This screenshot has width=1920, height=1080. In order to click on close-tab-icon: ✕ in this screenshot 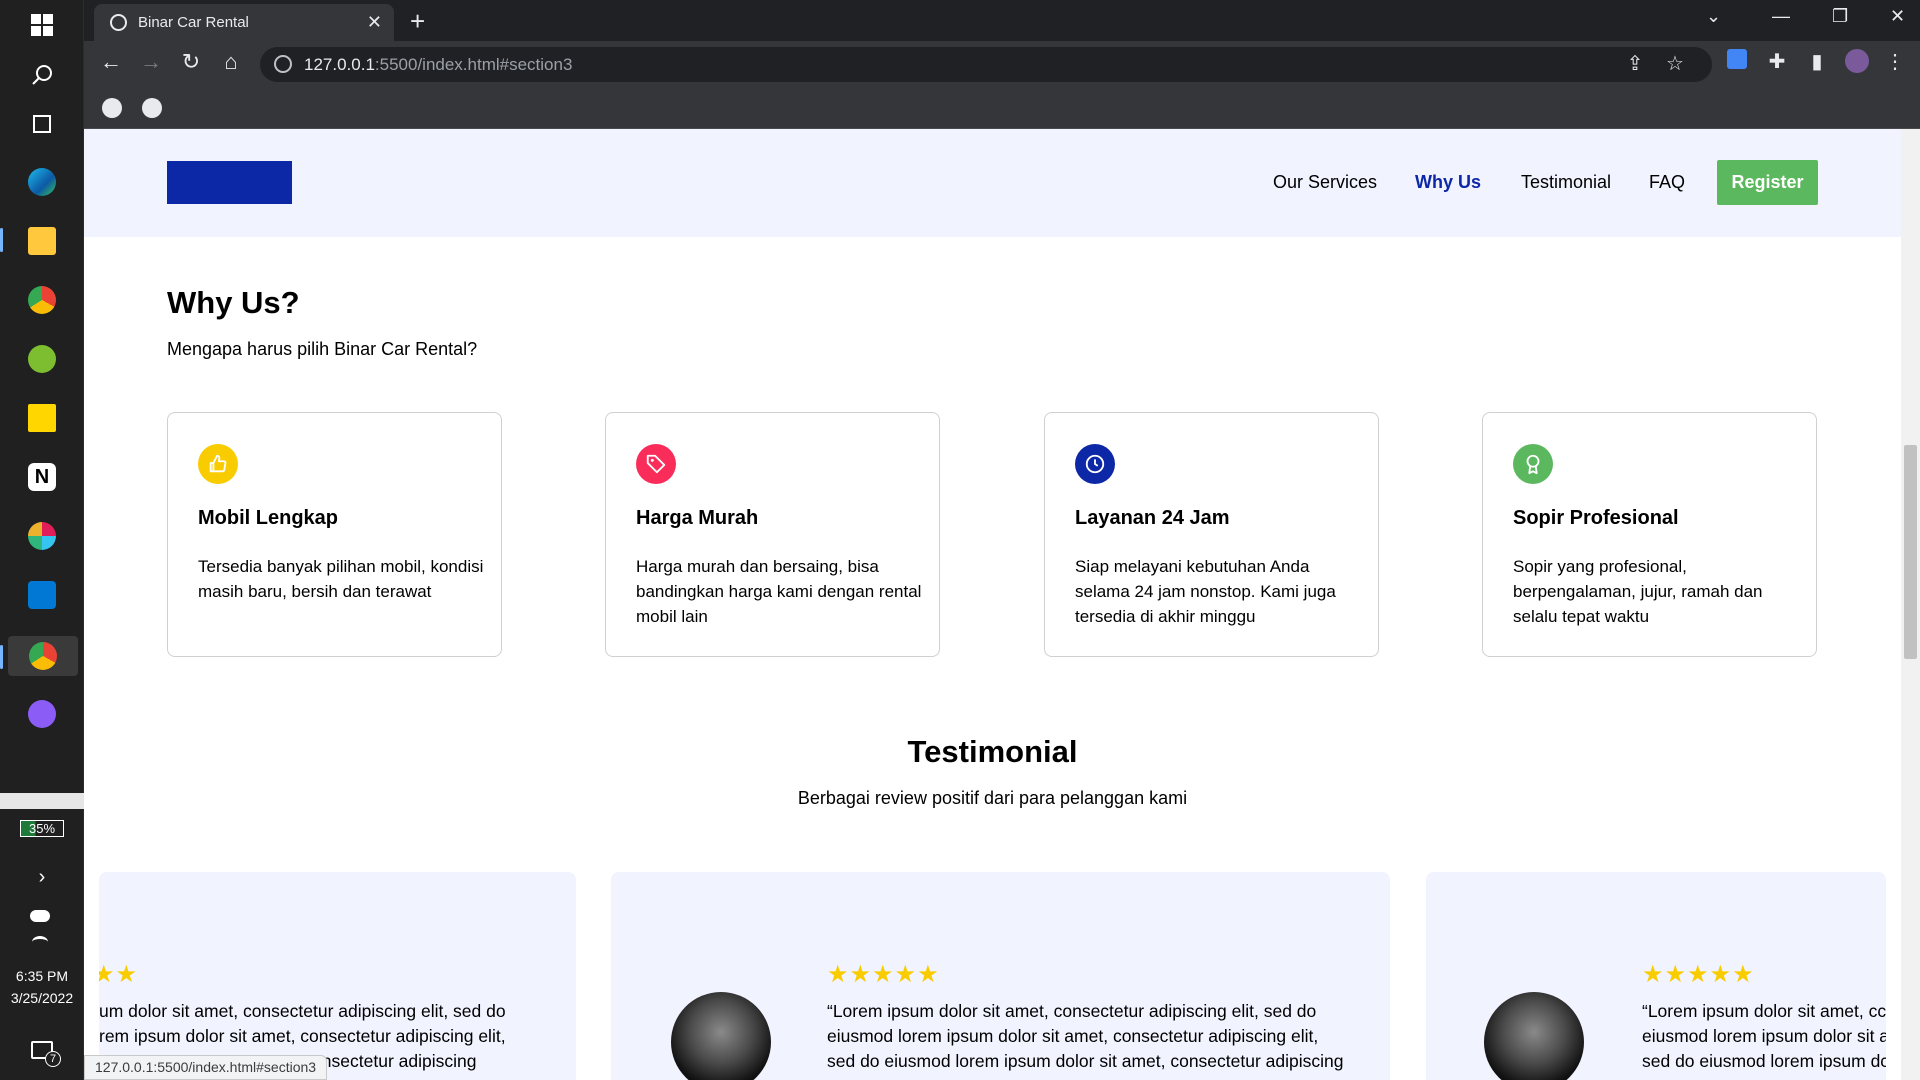, I will do `click(374, 22)`.